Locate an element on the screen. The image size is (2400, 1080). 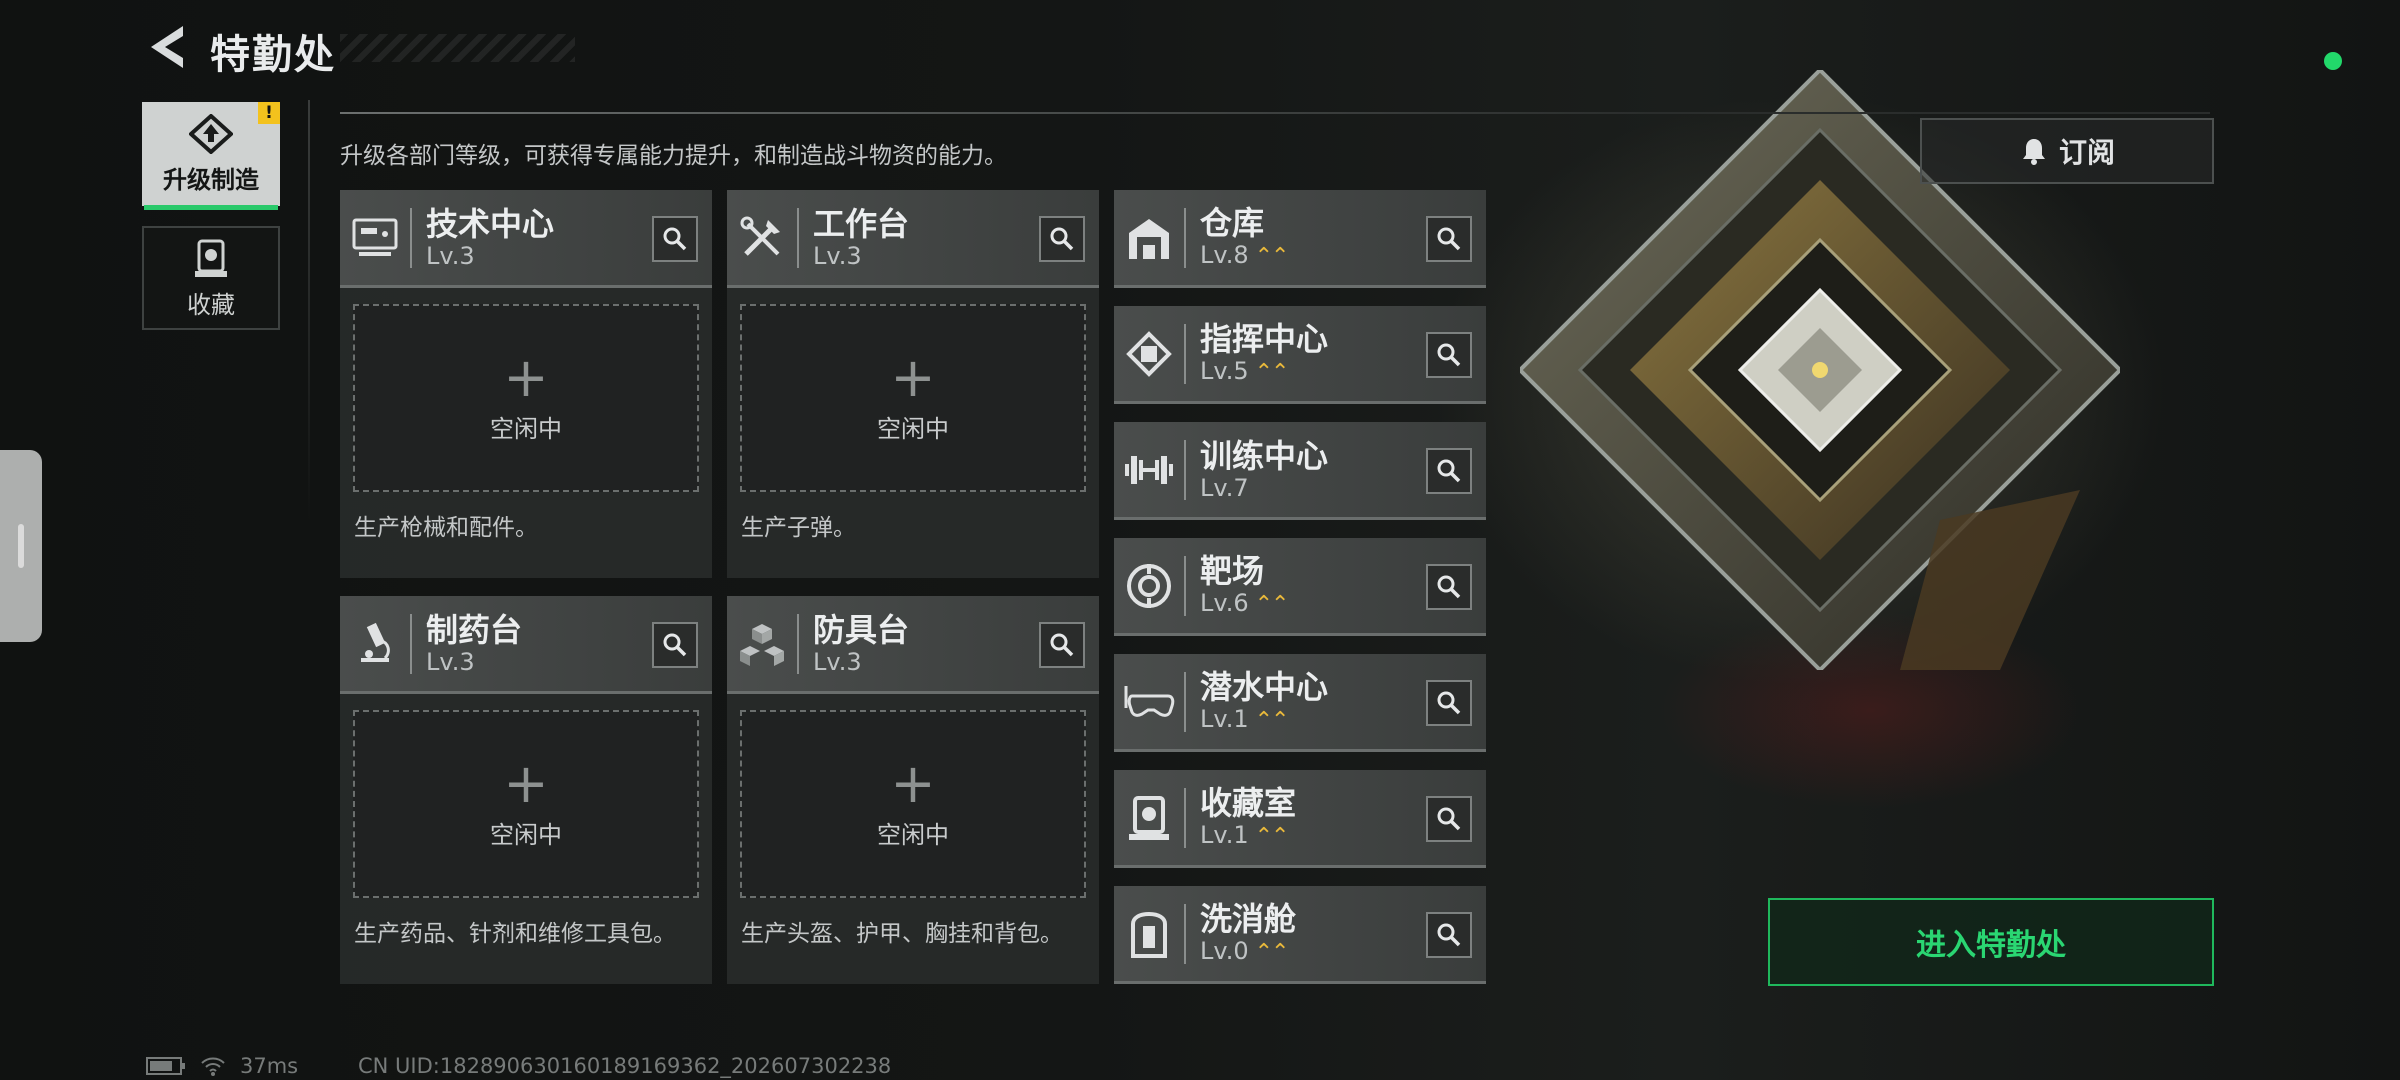
facility-description: 生产药品、针剂和维修工具包。 is located at coordinates (515, 934).